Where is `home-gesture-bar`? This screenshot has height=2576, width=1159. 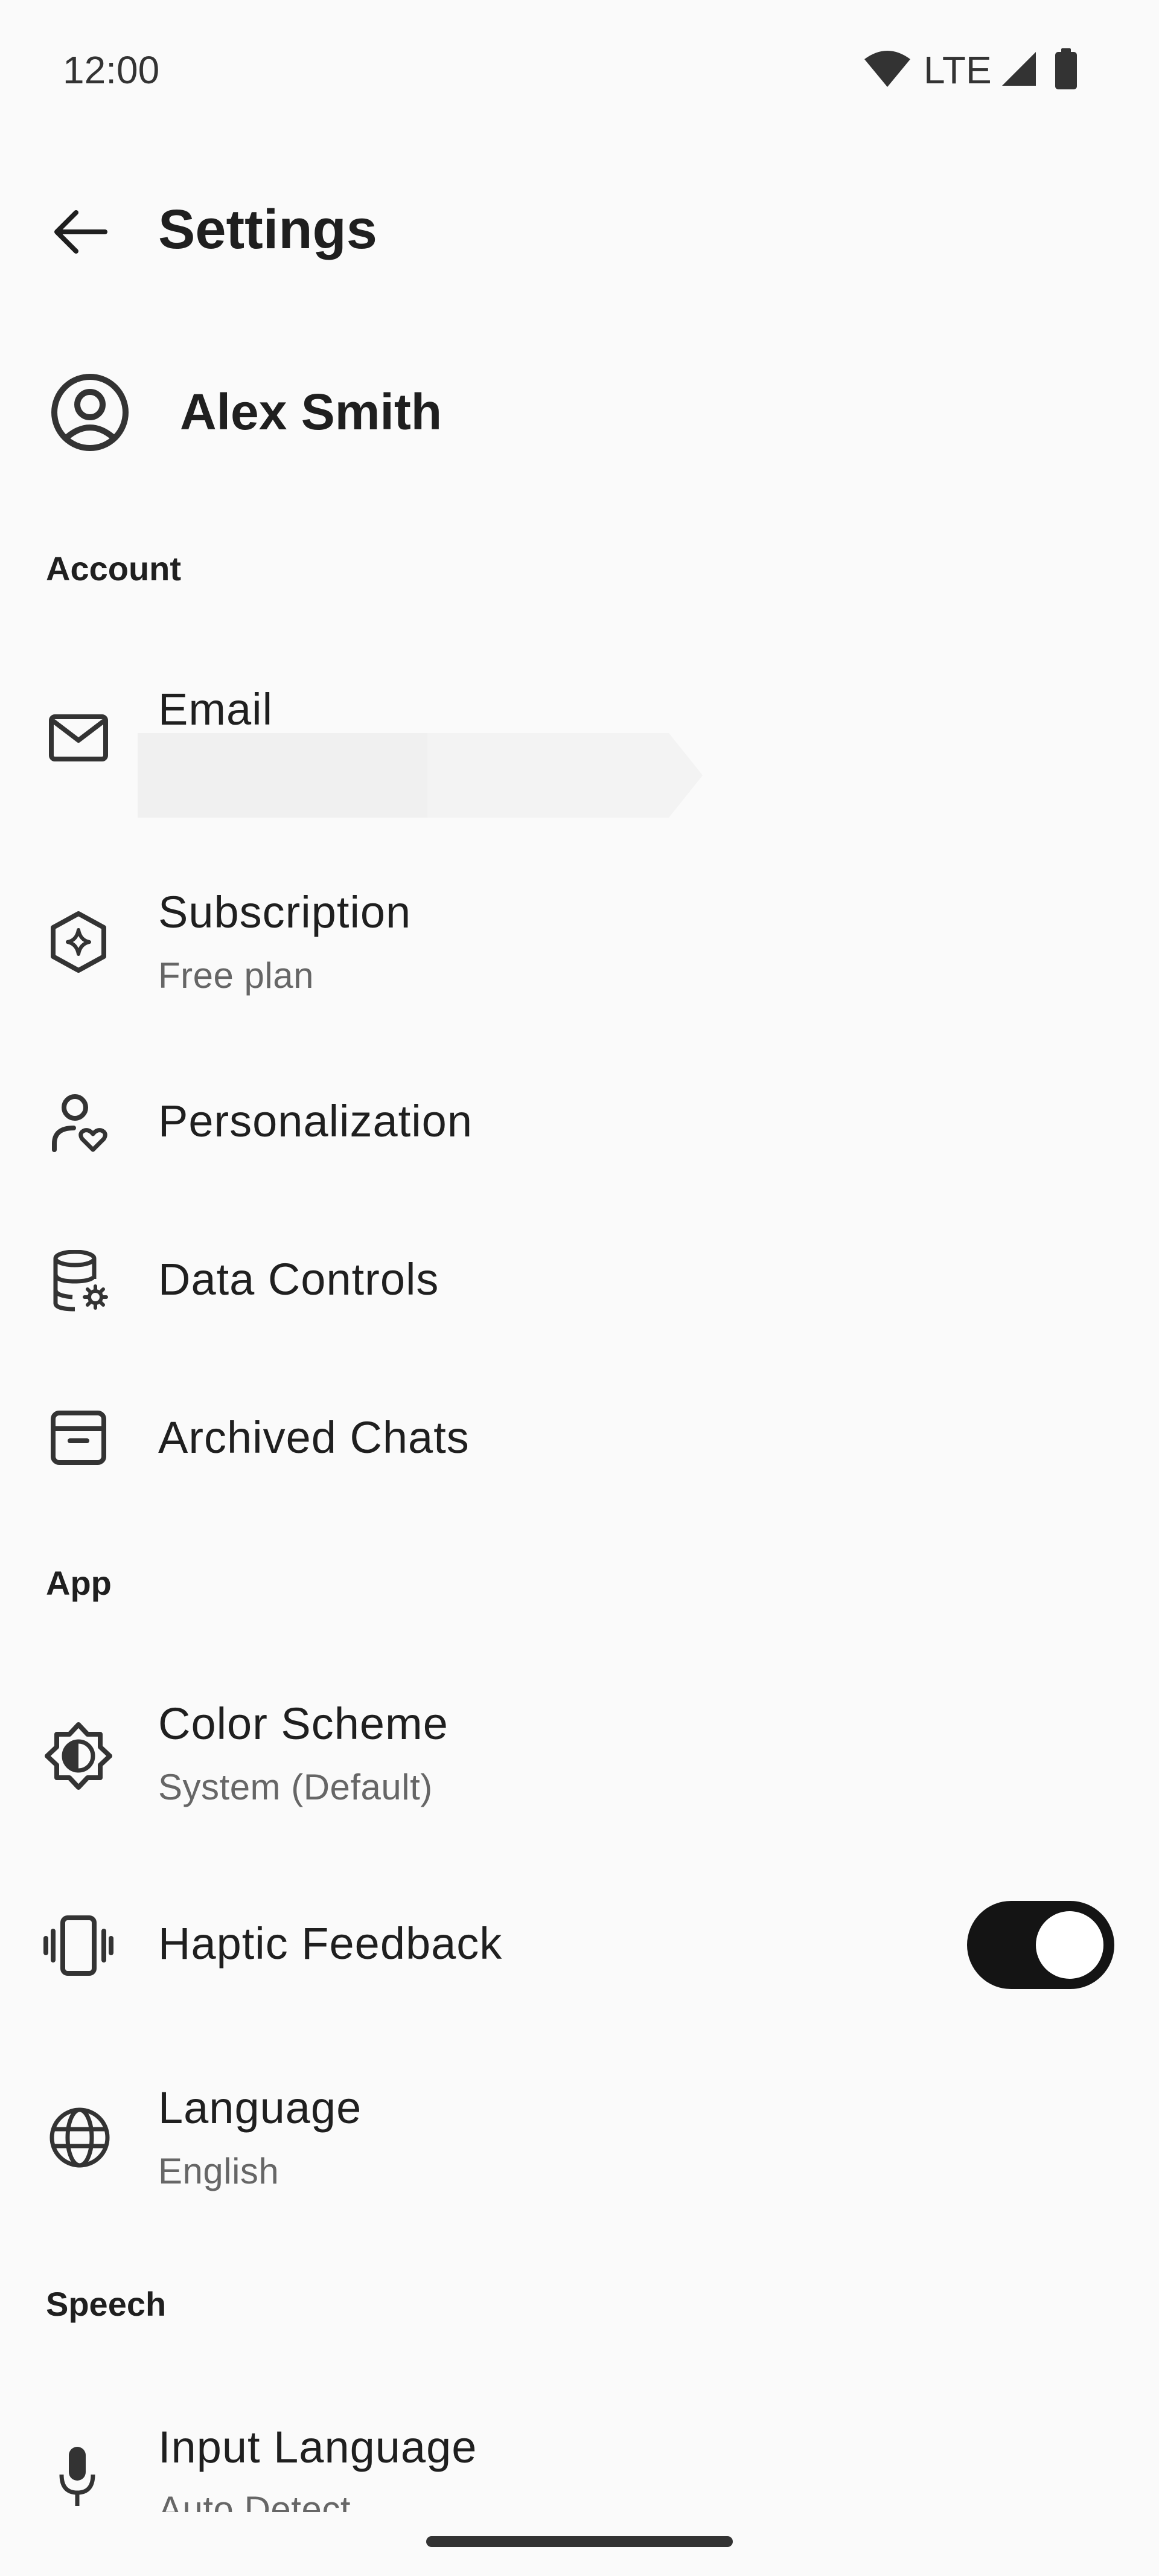
home-gesture-bar is located at coordinates (579, 2541).